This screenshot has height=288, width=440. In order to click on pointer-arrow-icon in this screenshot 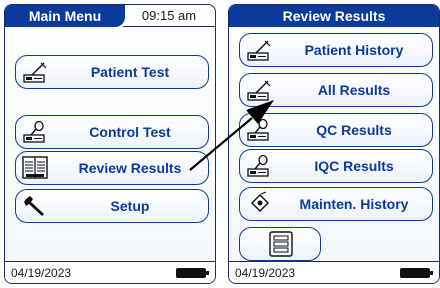, I will do `click(231, 135)`.